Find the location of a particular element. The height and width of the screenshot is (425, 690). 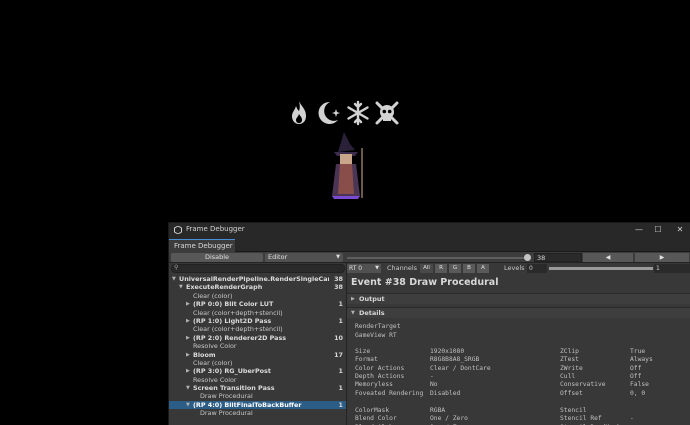

detail-key: Stencil Ref is located at coordinates (581, 419).